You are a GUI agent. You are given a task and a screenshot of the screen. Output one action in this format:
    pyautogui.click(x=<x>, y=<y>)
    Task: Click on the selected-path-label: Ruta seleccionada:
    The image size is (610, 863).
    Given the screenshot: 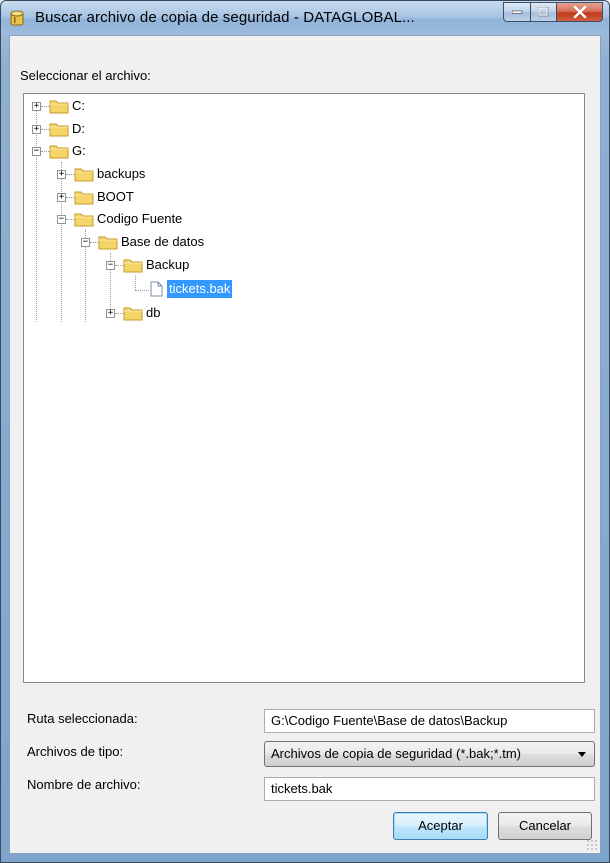 What is the action you would take?
    pyautogui.click(x=82, y=718)
    